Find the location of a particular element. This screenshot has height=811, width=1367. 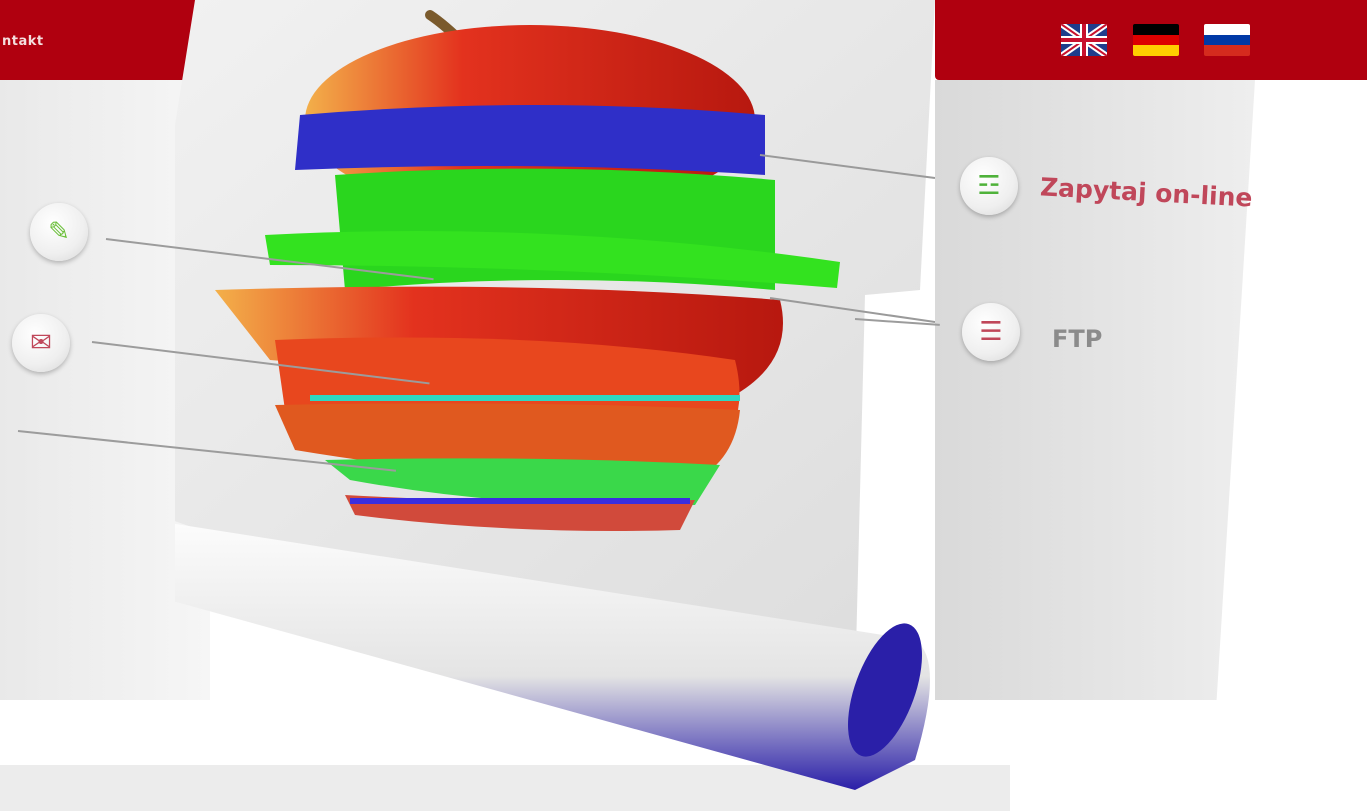

chat-icon-button: ☲ is located at coordinates (989, 186).